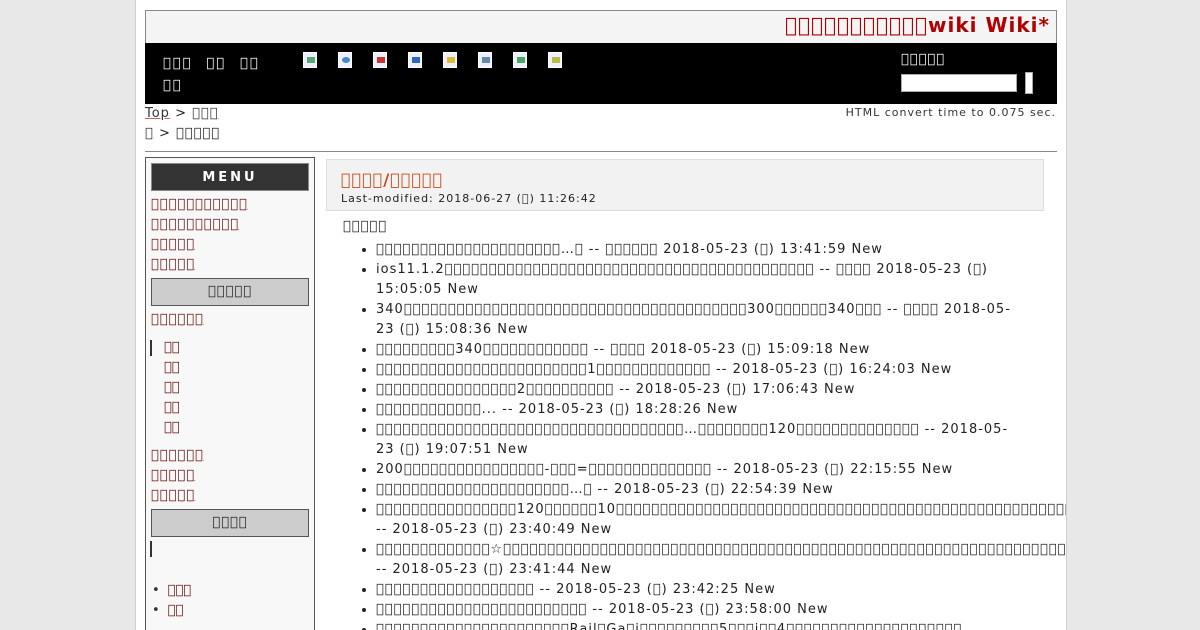 The image size is (1200, 630). Describe the element at coordinates (520, 60) in the screenshot. I see `backup-icon` at that location.